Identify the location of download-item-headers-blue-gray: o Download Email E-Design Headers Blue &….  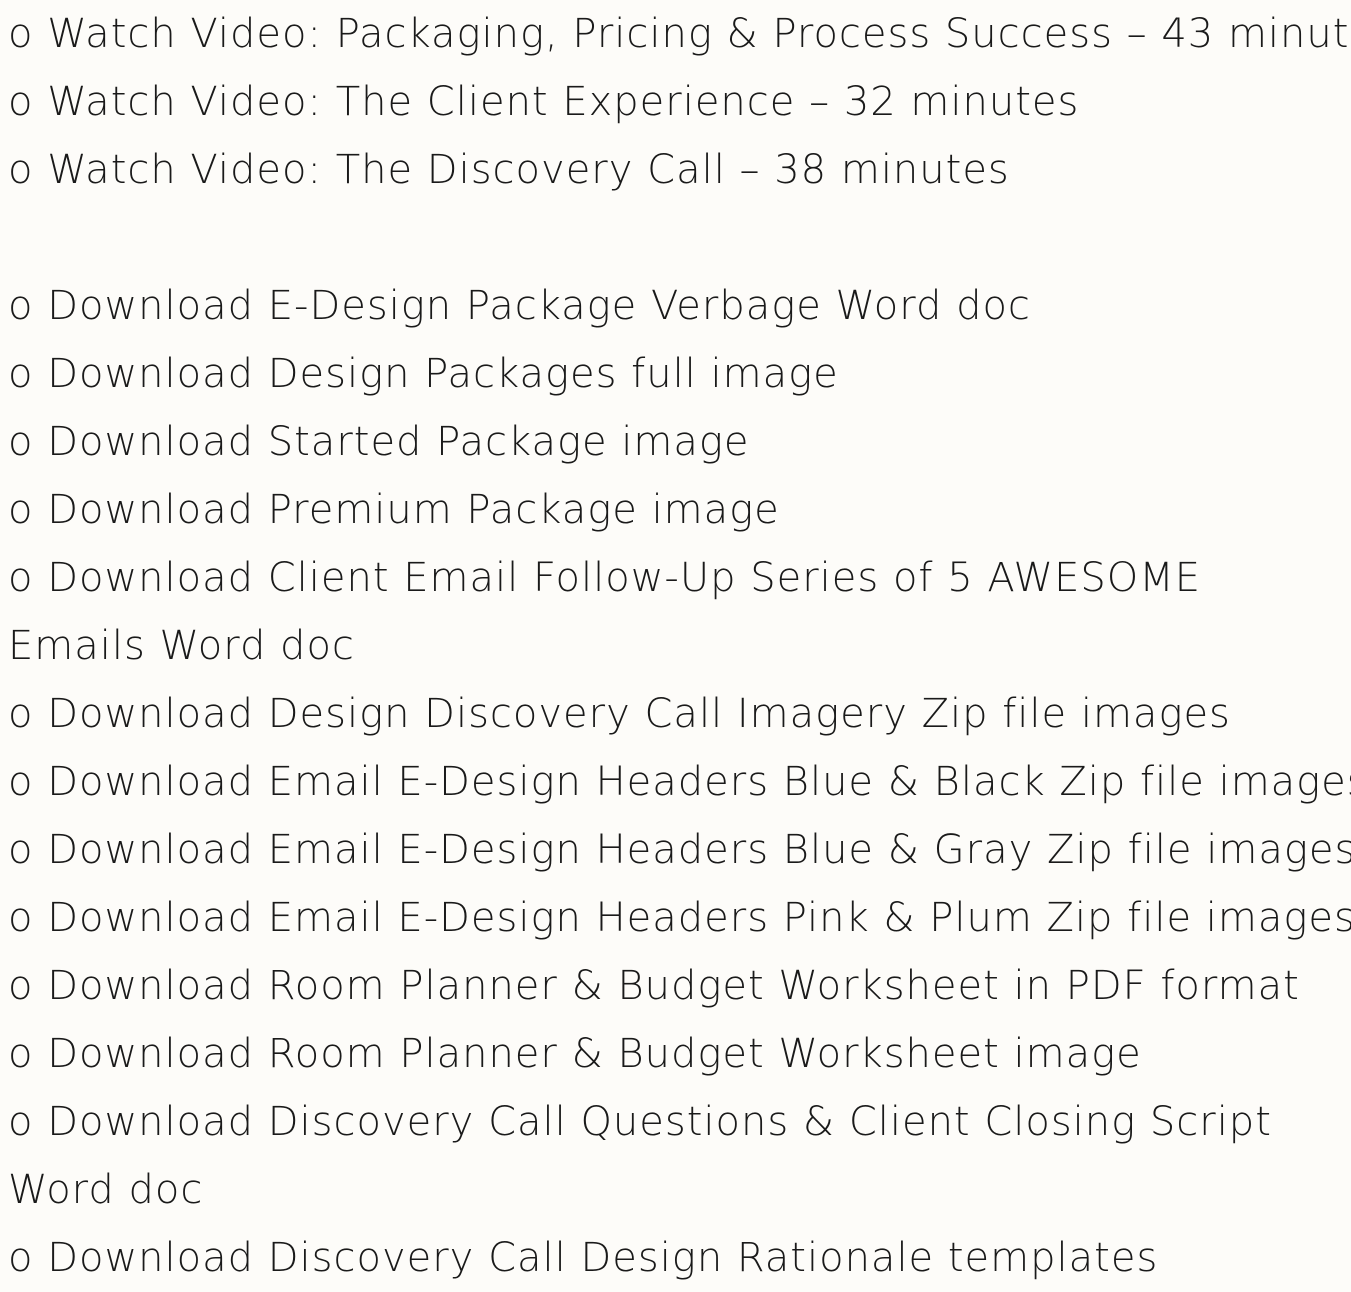
(679, 850).